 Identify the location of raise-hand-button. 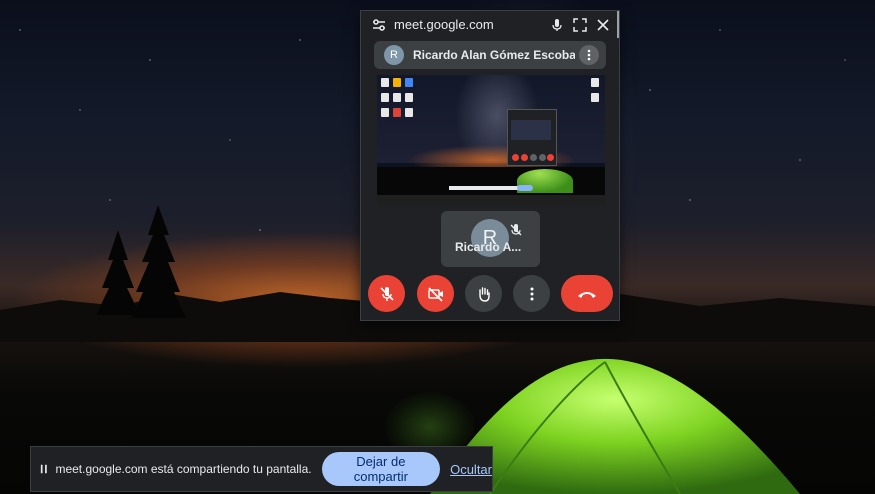
(483, 293).